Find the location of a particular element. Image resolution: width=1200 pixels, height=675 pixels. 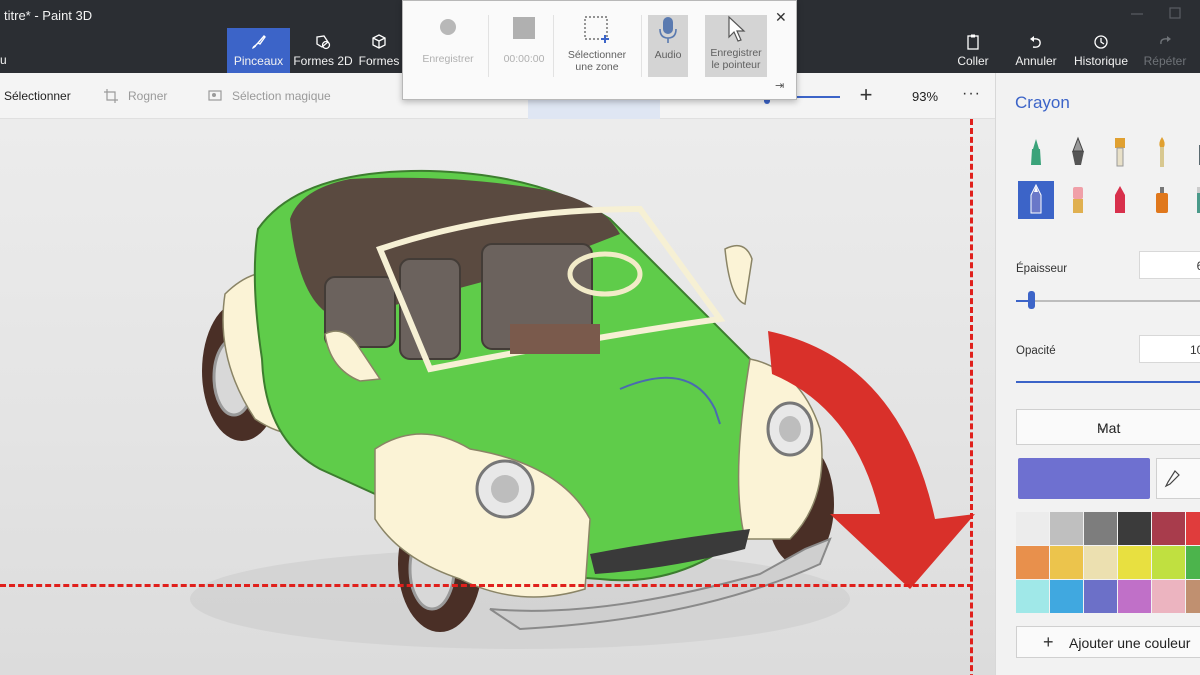

record-pointer-label-1: Enregistrer is located at coordinates (736, 53).